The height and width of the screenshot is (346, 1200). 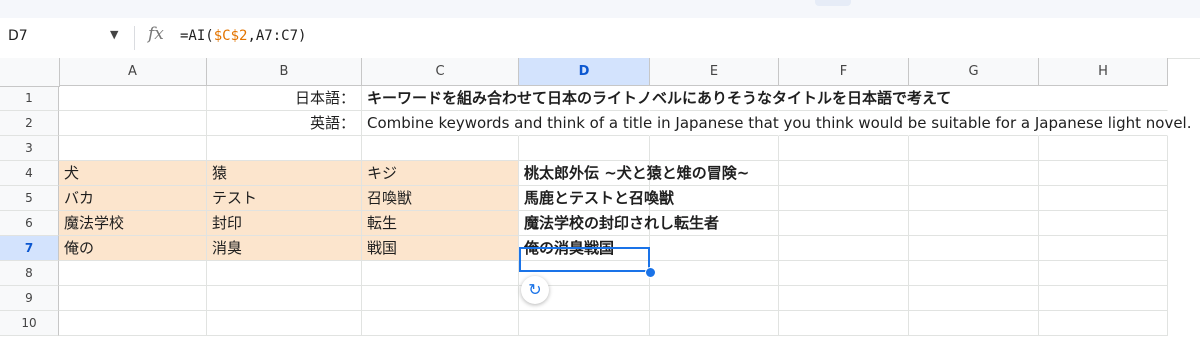 What do you see at coordinates (440, 148) in the screenshot?
I see `cell-c3` at bounding box center [440, 148].